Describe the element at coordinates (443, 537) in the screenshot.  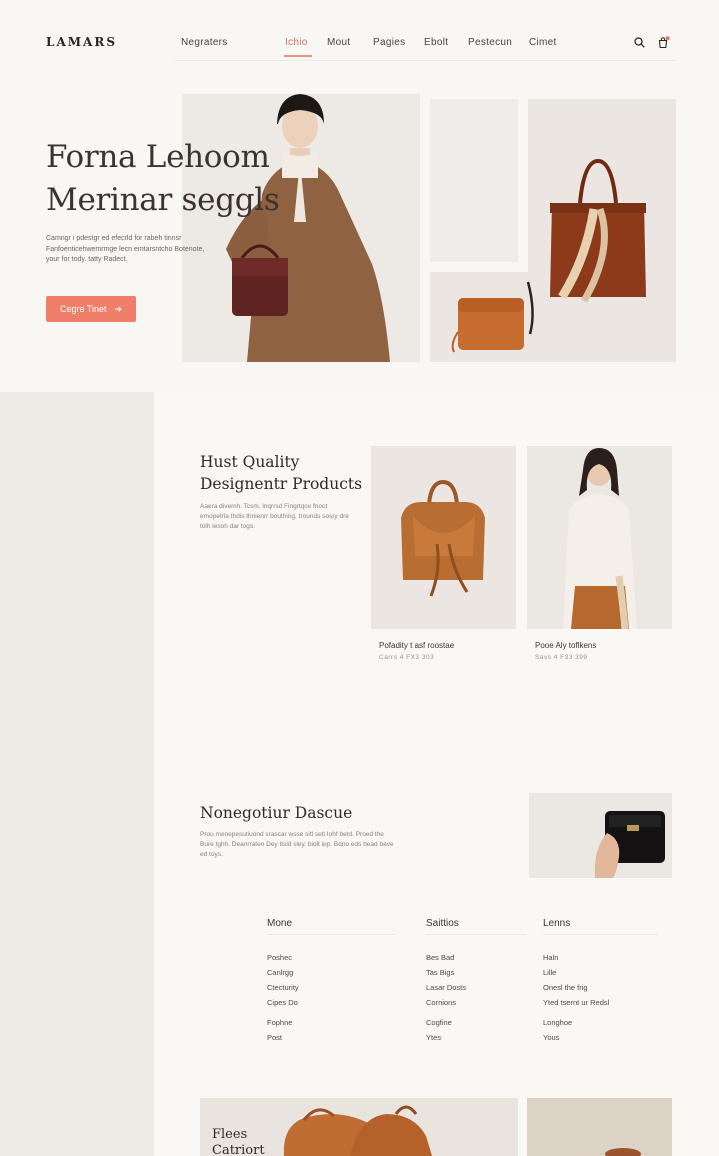
I see `product-backpack-image` at that location.